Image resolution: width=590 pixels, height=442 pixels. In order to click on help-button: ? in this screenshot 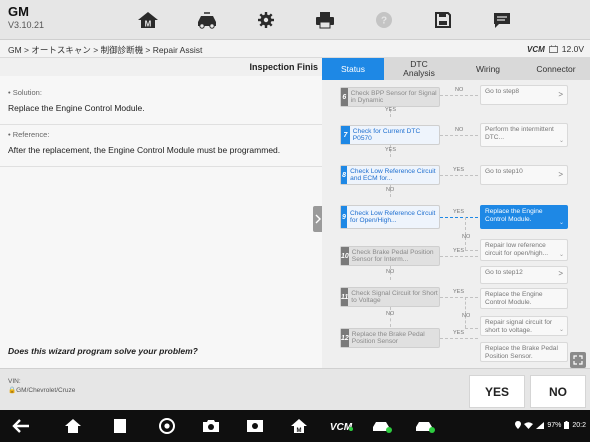, I will do `click(384, 20)`.